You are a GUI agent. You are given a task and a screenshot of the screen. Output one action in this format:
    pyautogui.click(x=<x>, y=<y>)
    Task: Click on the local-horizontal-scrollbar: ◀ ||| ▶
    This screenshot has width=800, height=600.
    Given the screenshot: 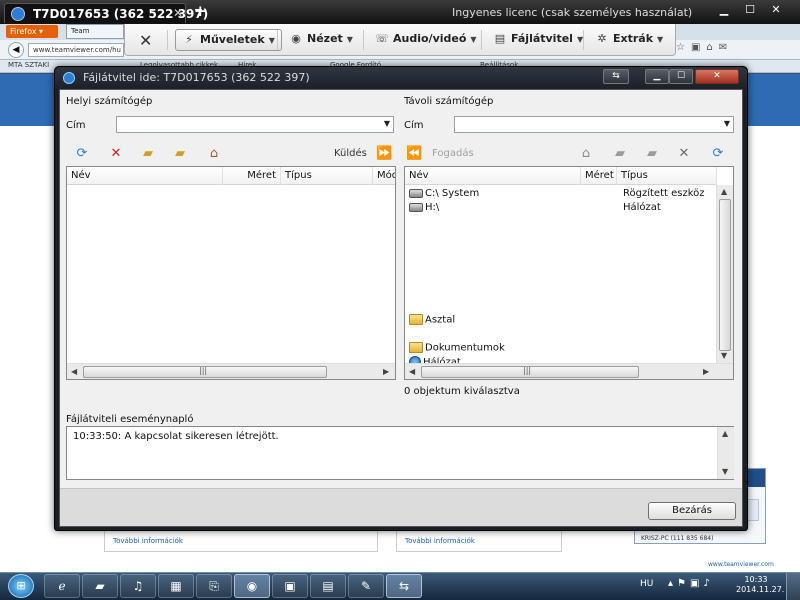 What is the action you would take?
    pyautogui.click(x=231, y=371)
    